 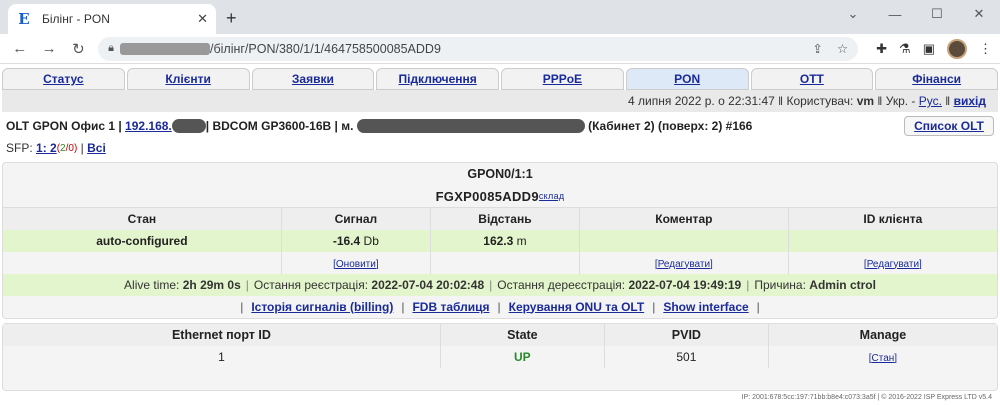 What do you see at coordinates (893, 264) in the screenshot?
I see `edit-client-link: [Редагувати]` at bounding box center [893, 264].